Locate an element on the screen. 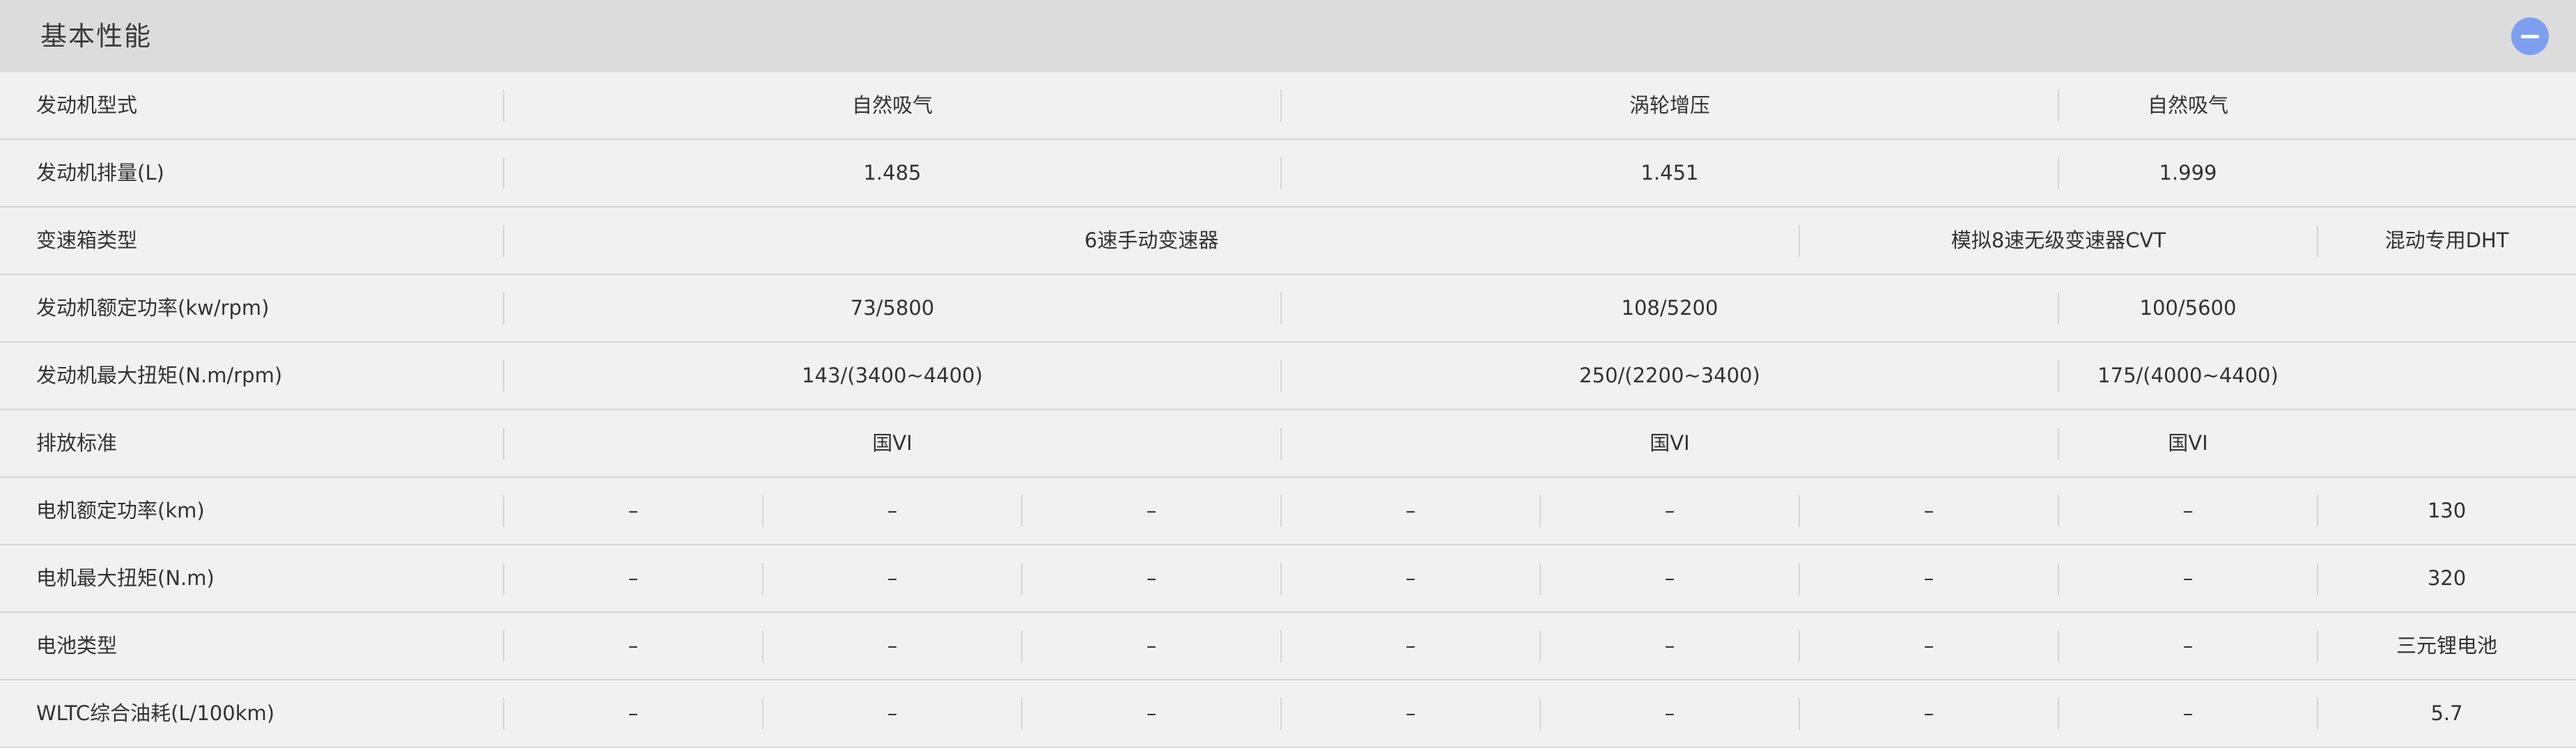  spec-row: 排放标准 国VI 国VI 国VI is located at coordinates (1288, 444).